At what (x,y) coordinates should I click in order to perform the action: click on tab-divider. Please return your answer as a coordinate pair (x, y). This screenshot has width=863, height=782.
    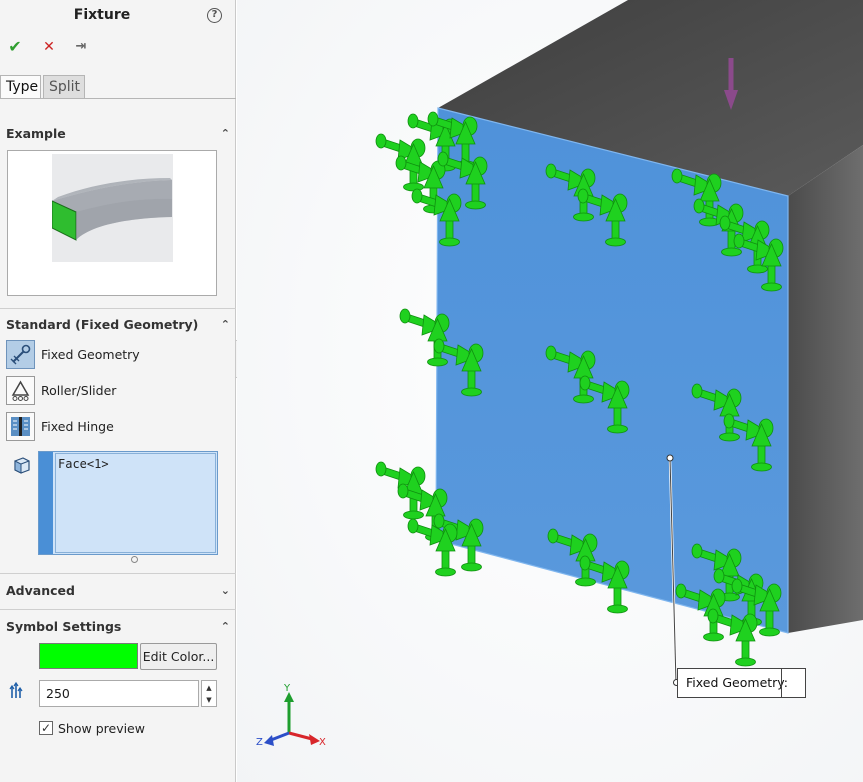
    Looking at the image, I should click on (118, 98).